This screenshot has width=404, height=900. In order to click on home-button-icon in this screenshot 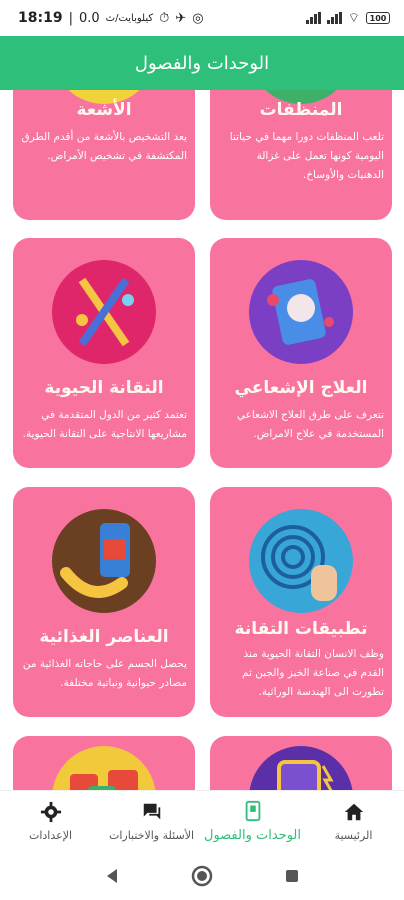, I will do `click(202, 876)`.